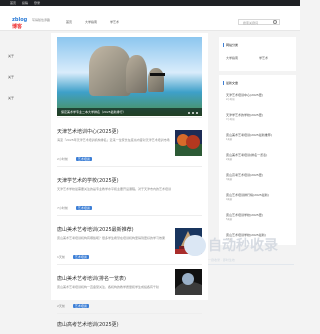 The width and height of the screenshot is (320, 334). Describe the element at coordinates (13, 3) in the screenshot. I see `topbar-link-home: 首页` at that location.